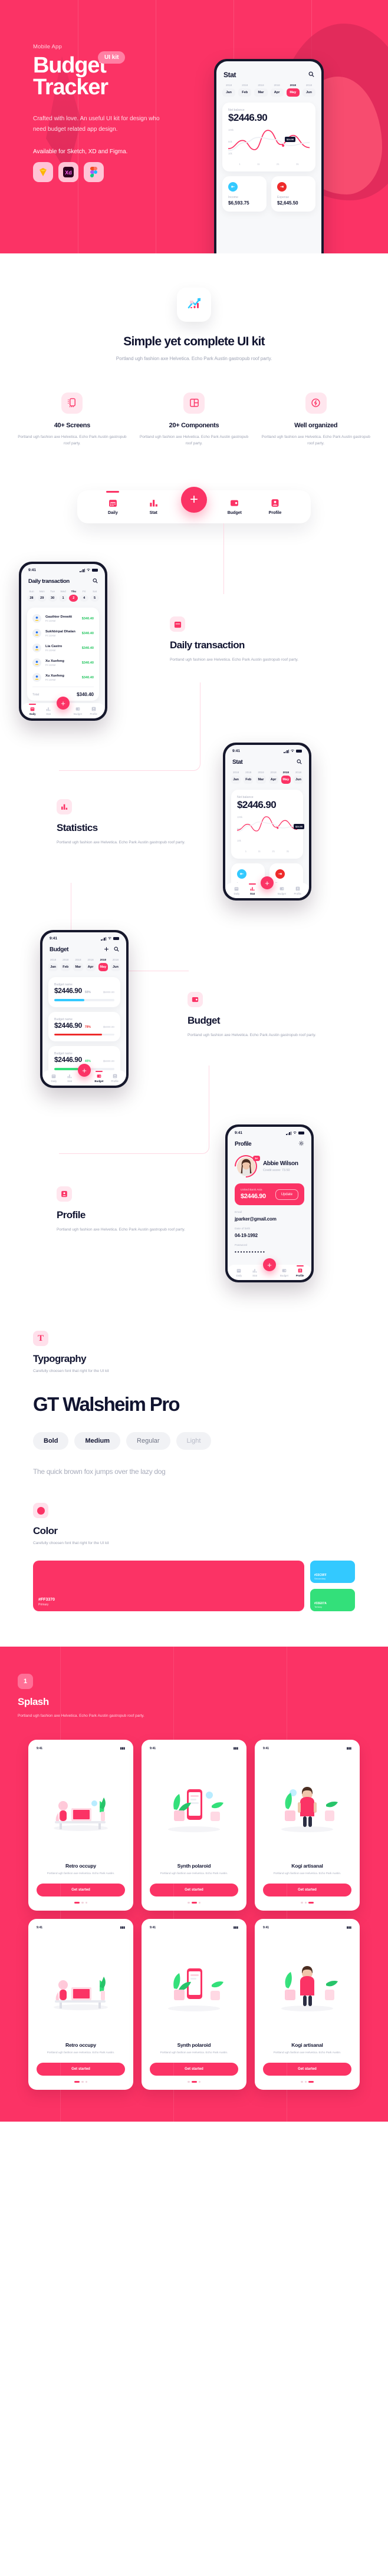  I want to click on gear-icon, so click(301, 1144).